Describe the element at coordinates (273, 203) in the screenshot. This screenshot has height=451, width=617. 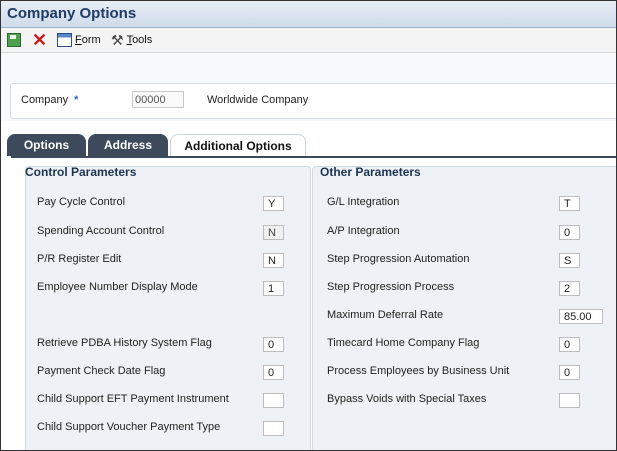
I see `pay-cycle-control-field` at that location.